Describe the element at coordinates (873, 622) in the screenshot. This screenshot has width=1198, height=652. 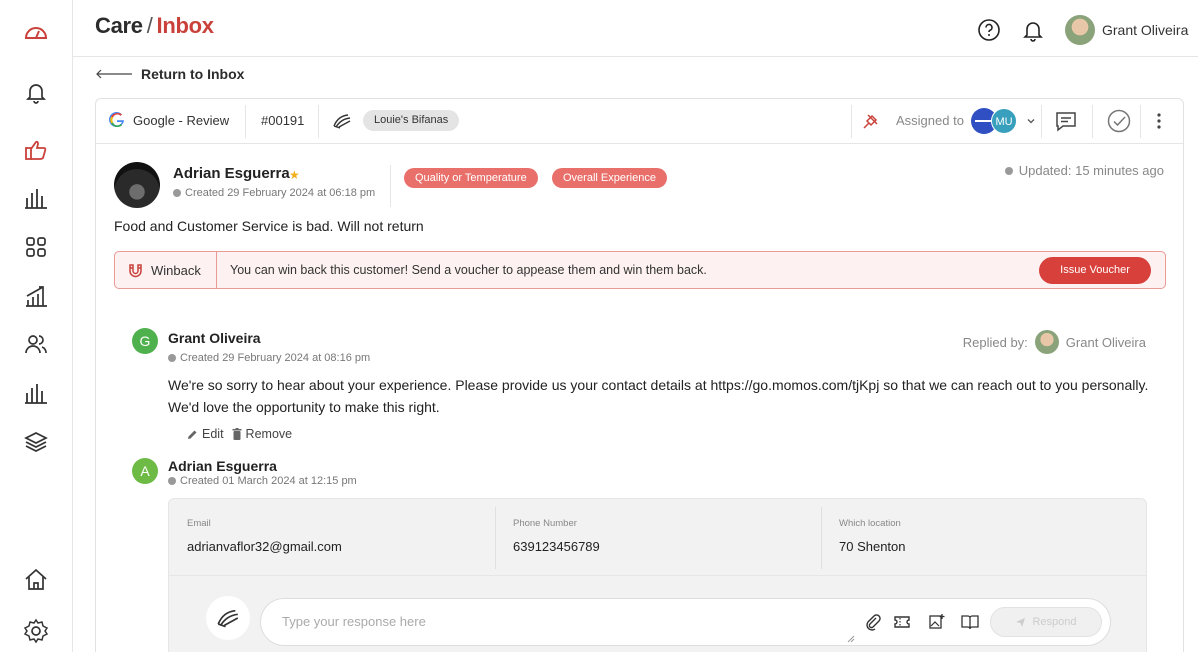
I see `attachment-icon` at that location.